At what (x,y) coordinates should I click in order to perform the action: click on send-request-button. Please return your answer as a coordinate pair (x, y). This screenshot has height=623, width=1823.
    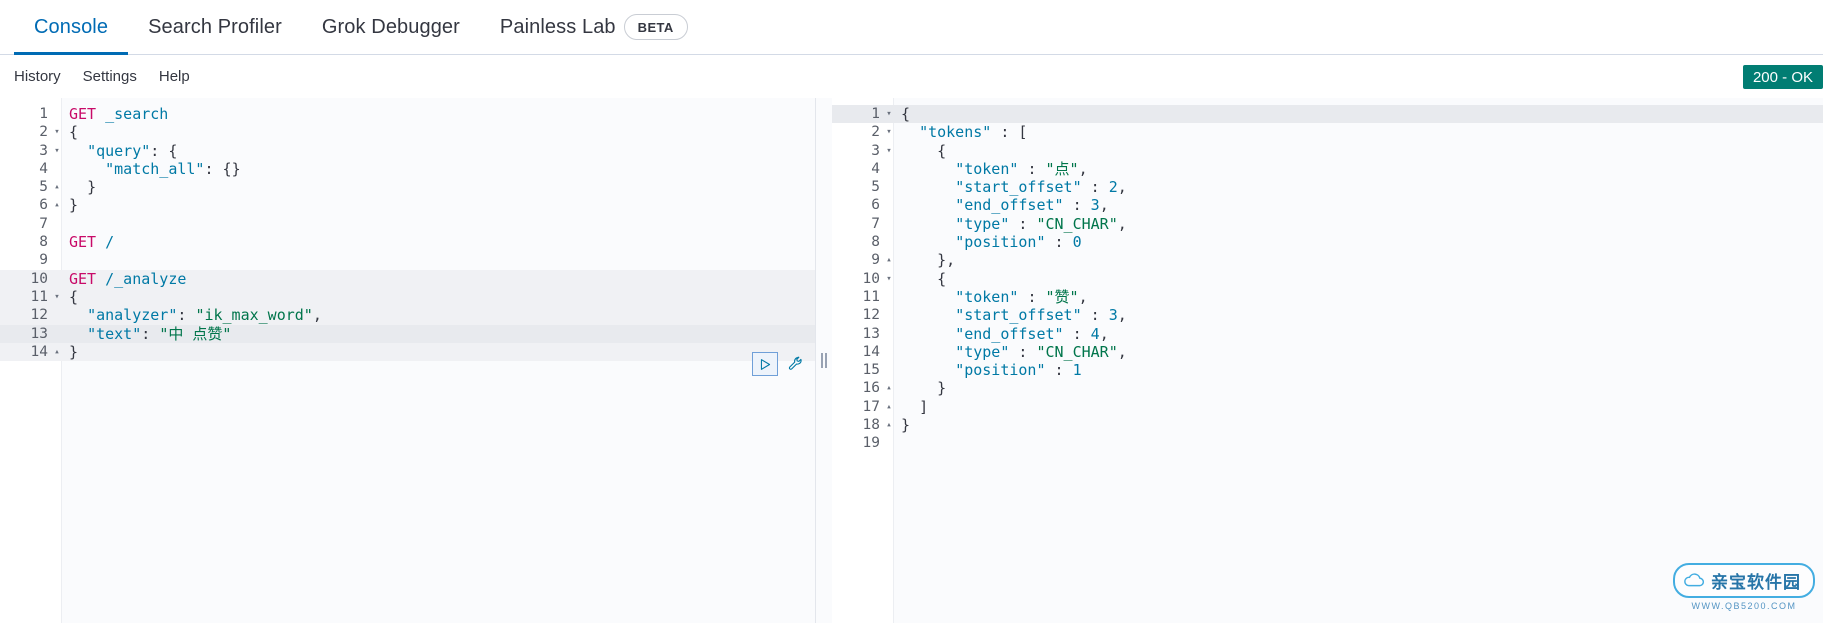
    Looking at the image, I should click on (765, 364).